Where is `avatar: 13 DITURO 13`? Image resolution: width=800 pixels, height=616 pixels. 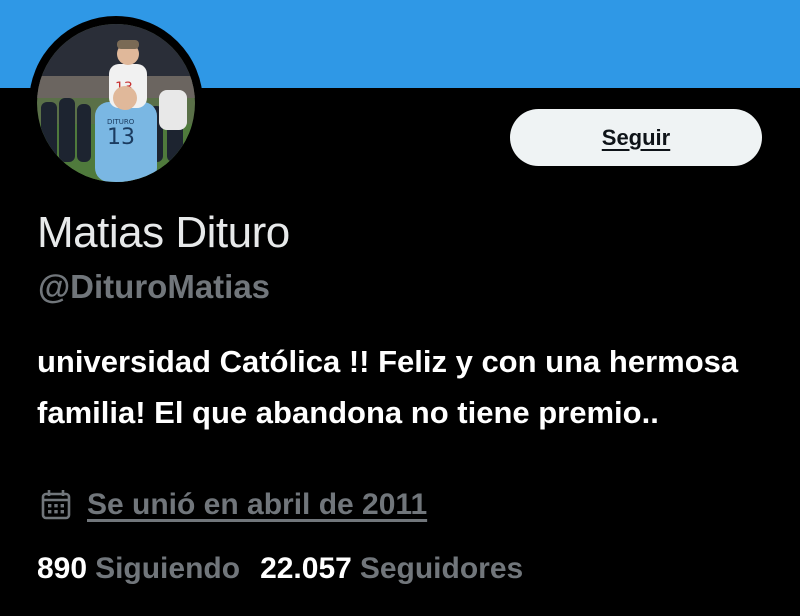 avatar: 13 DITURO 13 is located at coordinates (116, 103).